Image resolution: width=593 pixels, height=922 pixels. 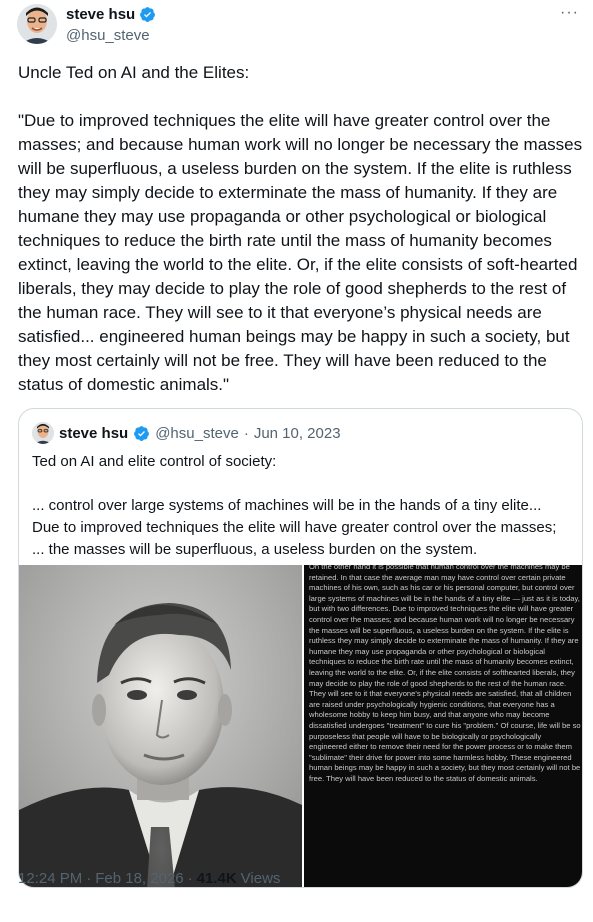 What do you see at coordinates (297, 433) in the screenshot?
I see `quote-date: Jun 10, 2023` at bounding box center [297, 433].